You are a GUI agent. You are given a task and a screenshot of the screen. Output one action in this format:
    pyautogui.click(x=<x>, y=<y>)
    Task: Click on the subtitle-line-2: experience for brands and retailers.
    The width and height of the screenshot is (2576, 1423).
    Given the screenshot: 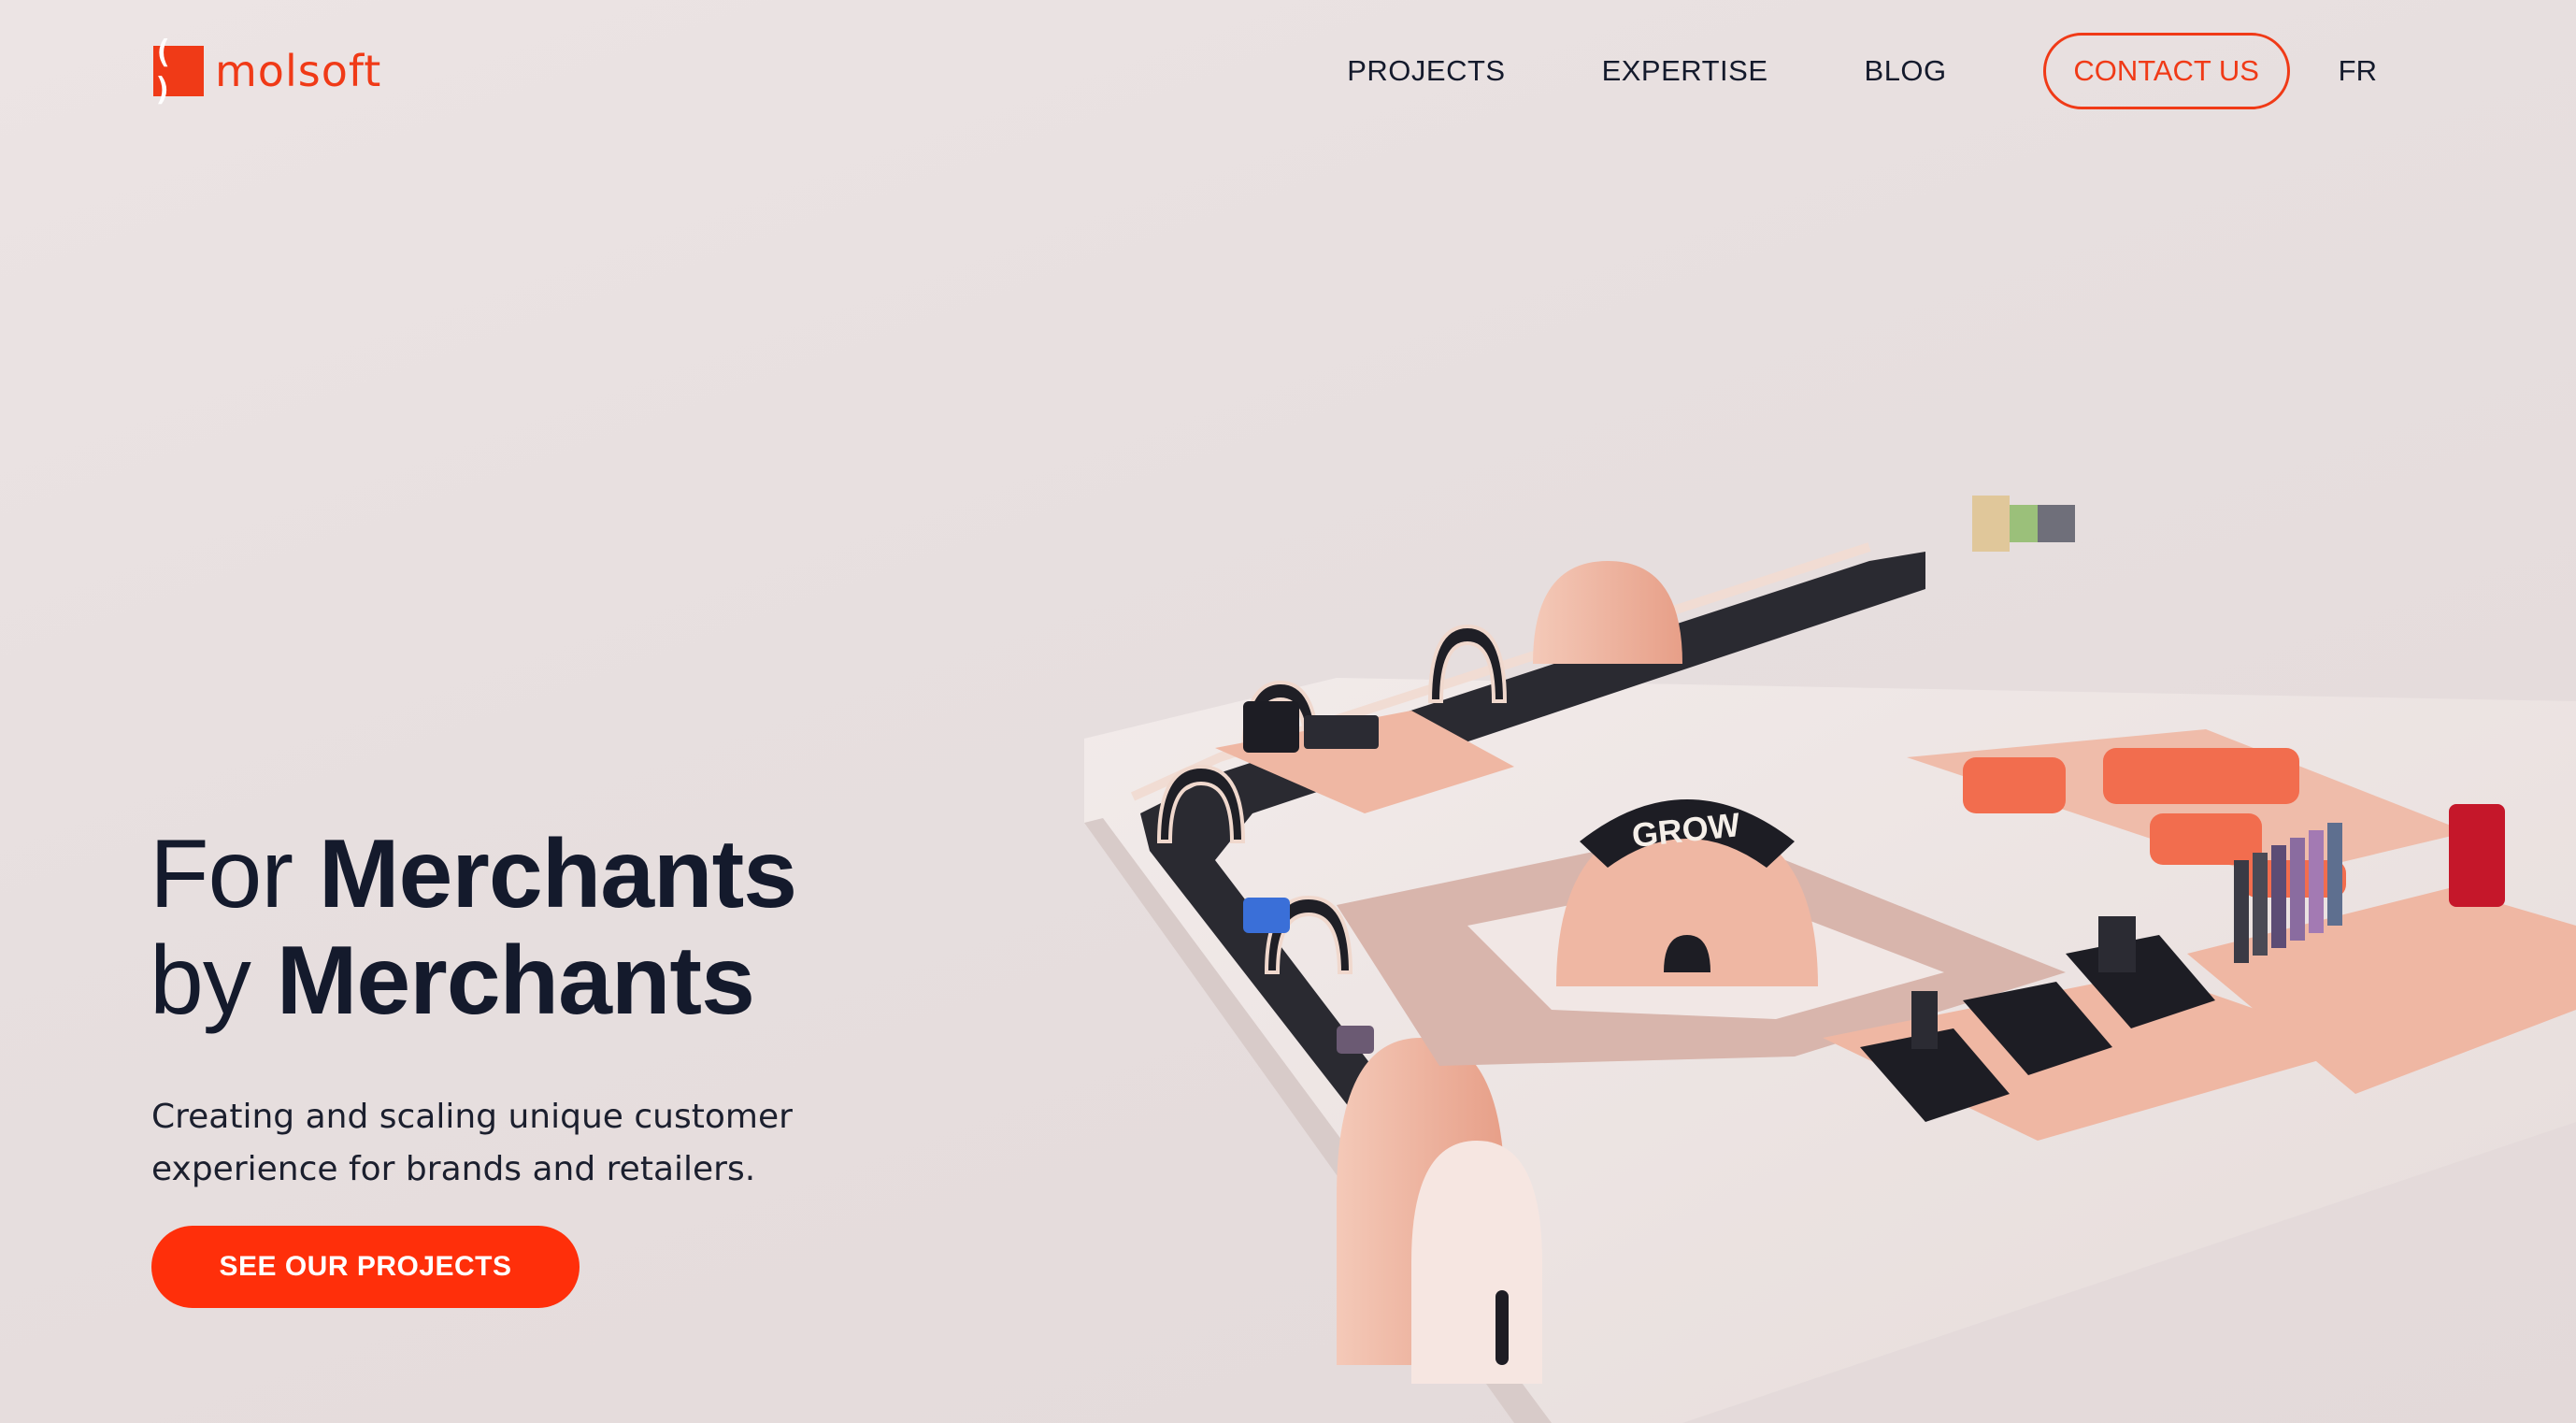 What is the action you would take?
    pyautogui.click(x=453, y=1169)
    